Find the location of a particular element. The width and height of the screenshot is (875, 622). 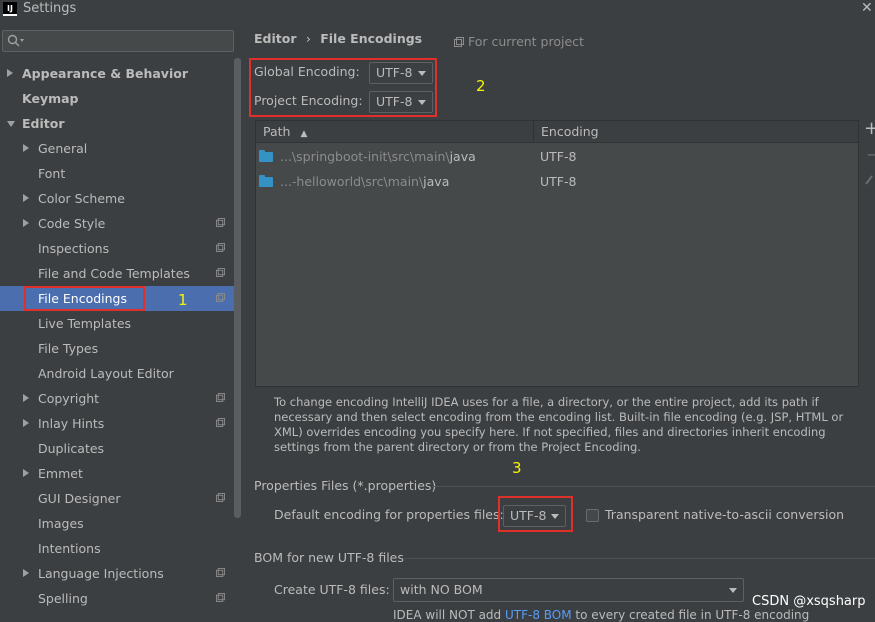

bom-divider is located at coordinates (639, 558).